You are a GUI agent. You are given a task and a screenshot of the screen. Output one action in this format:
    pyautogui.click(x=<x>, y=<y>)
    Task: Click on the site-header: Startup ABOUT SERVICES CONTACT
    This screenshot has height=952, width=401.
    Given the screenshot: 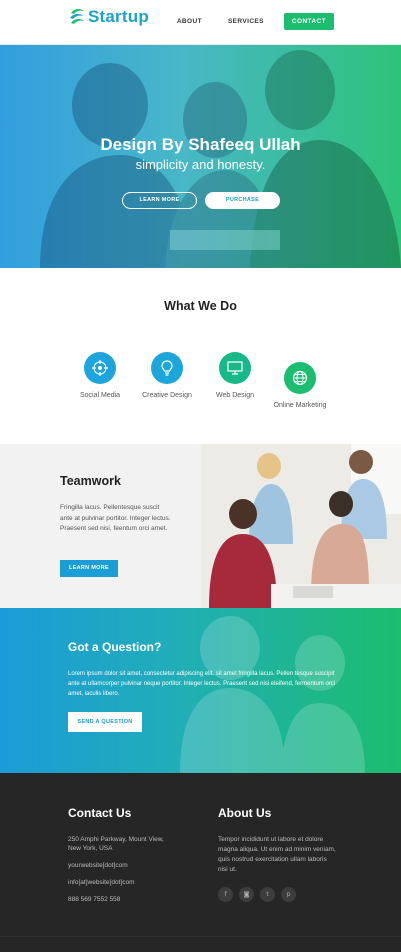 What is the action you would take?
    pyautogui.click(x=200, y=22)
    